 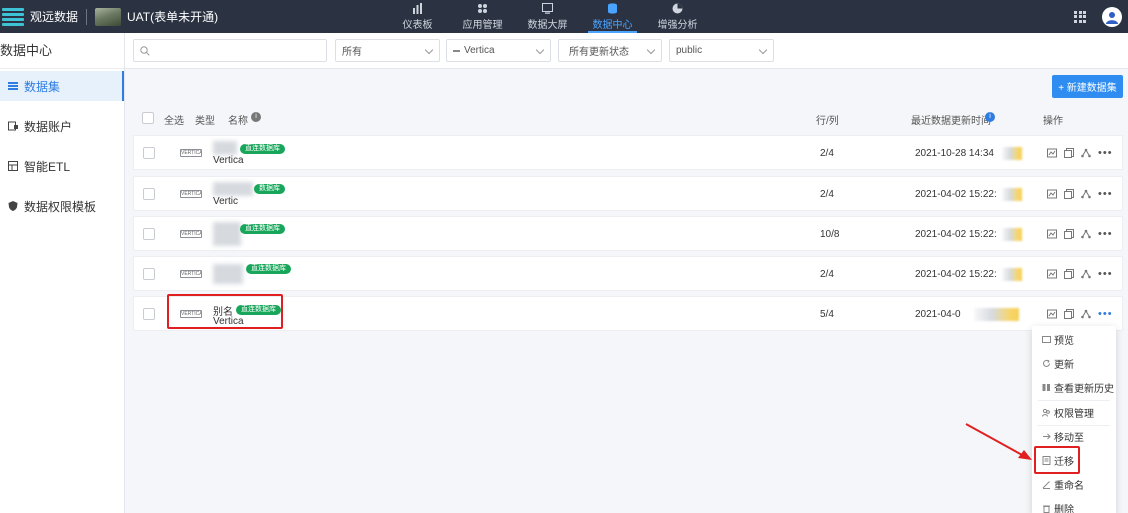 What do you see at coordinates (827, 314) in the screenshot?
I see `rows-cols-value: 5/4` at bounding box center [827, 314].